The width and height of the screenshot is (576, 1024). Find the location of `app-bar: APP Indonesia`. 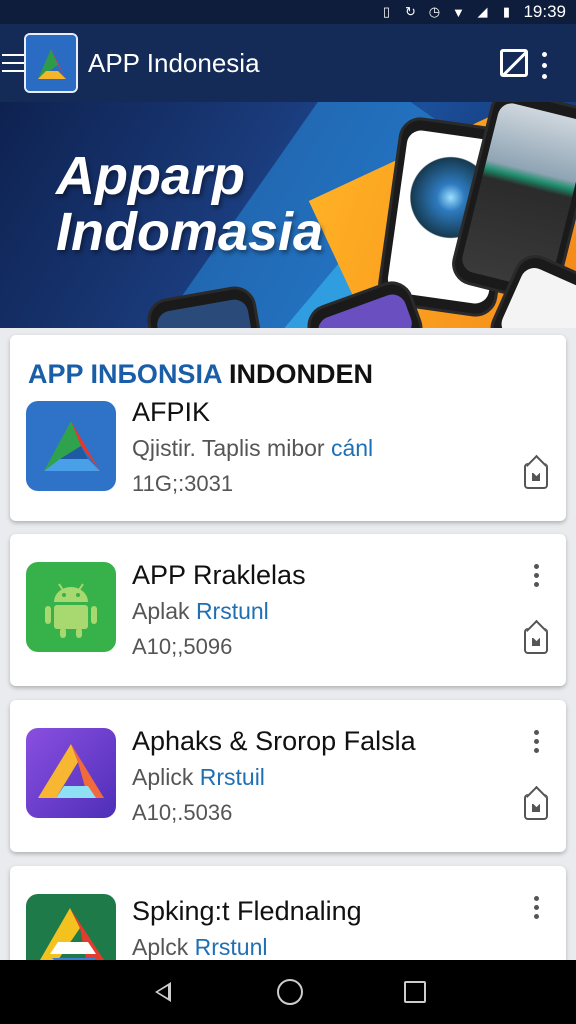

app-bar: APP Indonesia is located at coordinates (288, 63).